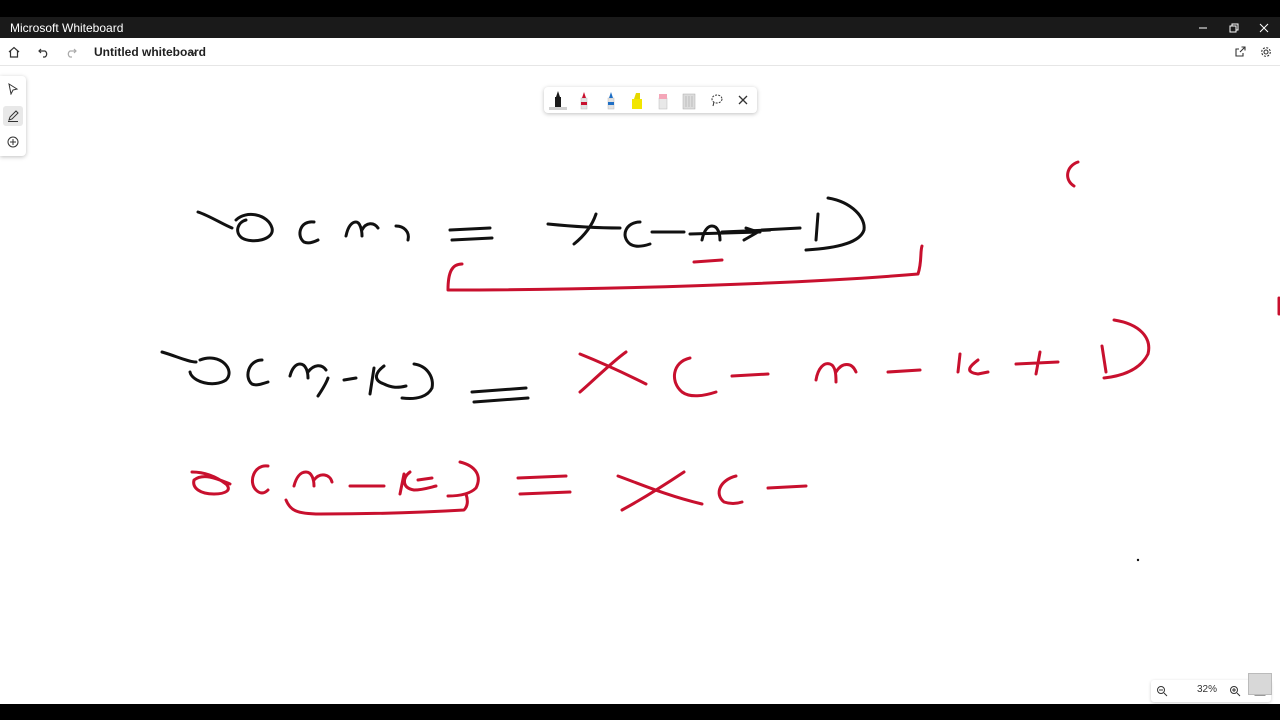  I want to click on window-title: Microsoft Whiteboard, so click(67, 28).